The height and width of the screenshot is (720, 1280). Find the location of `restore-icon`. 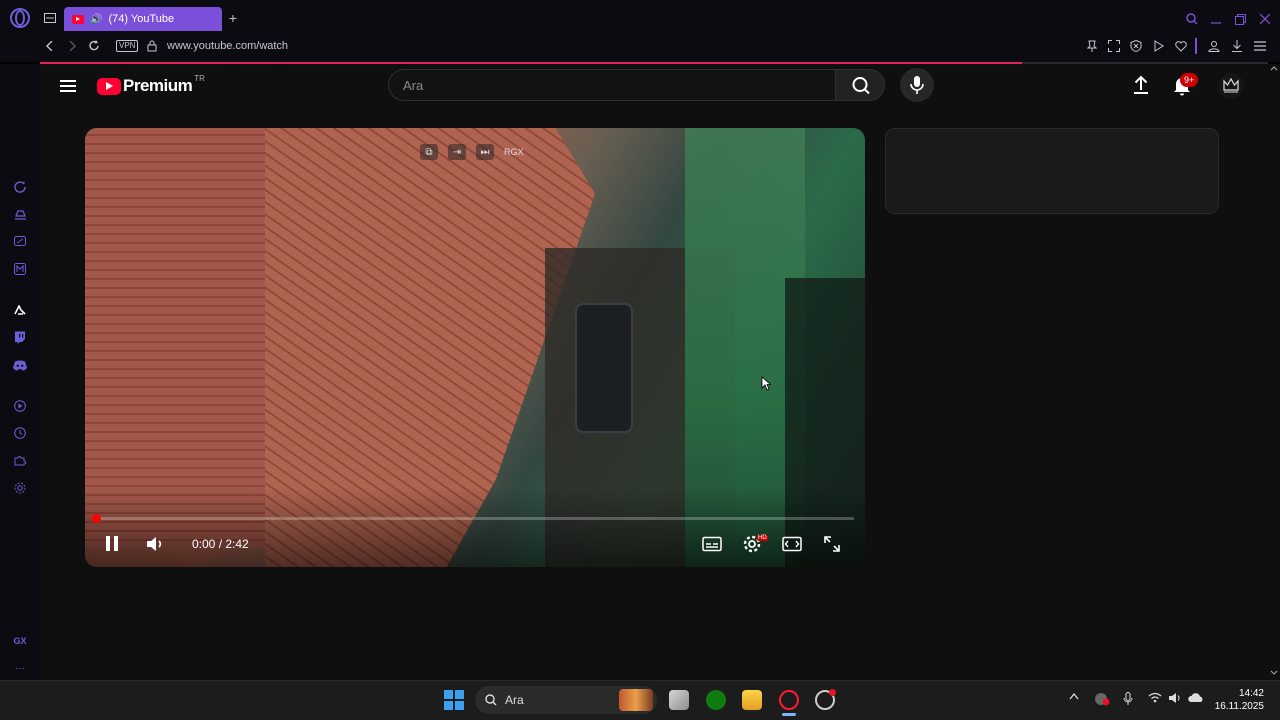

restore-icon is located at coordinates (1240, 19).